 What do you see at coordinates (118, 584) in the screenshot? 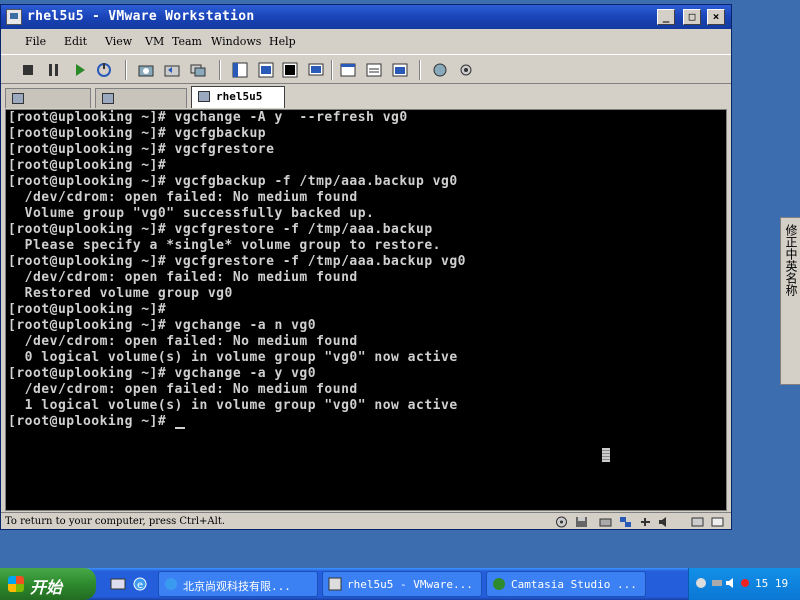
I see `show-desktop-icon` at bounding box center [118, 584].